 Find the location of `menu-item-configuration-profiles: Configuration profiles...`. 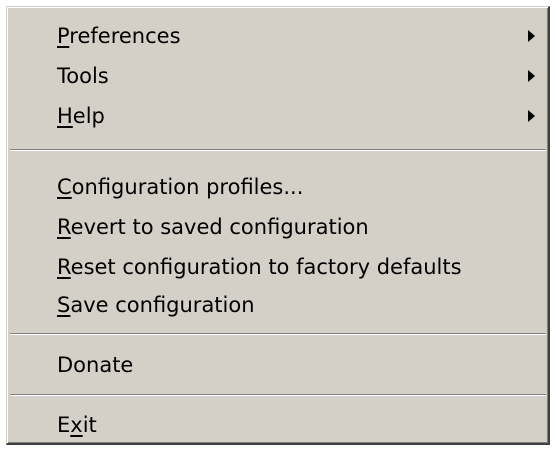

menu-item-configuration-profiles: Configuration profiles... is located at coordinates (278, 187).